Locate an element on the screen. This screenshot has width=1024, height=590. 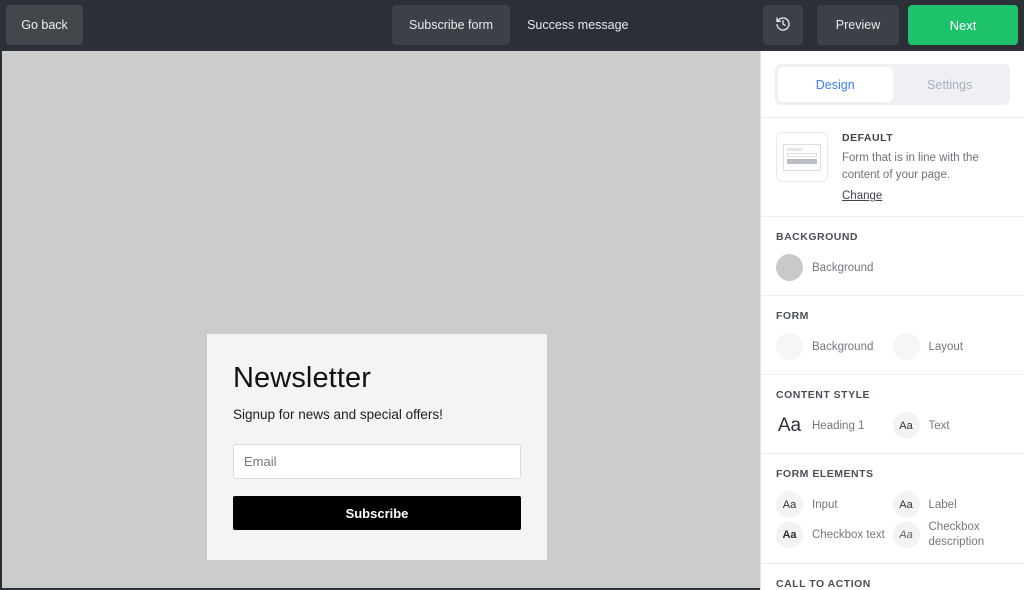
typography-label-icon: Aa is located at coordinates (906, 505).